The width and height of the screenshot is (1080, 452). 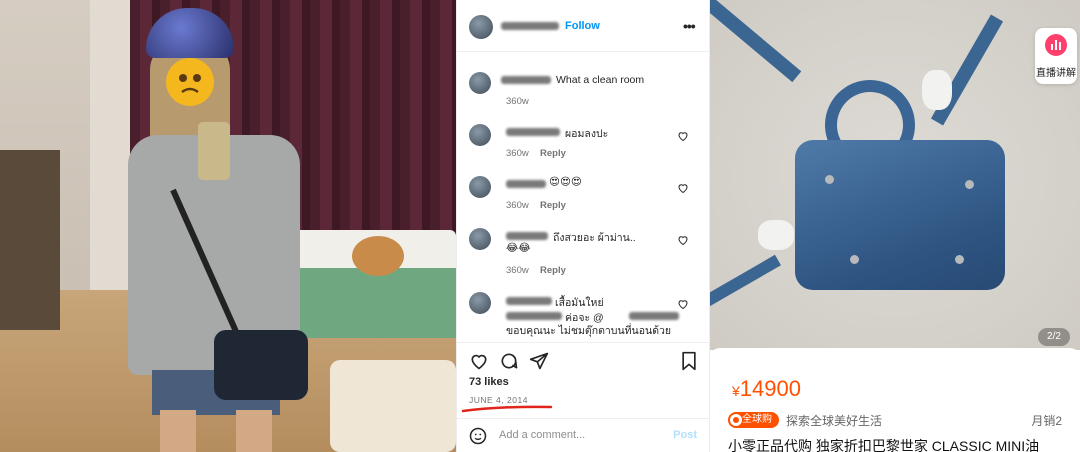 I want to click on right-leg, so click(x=254, y=431).